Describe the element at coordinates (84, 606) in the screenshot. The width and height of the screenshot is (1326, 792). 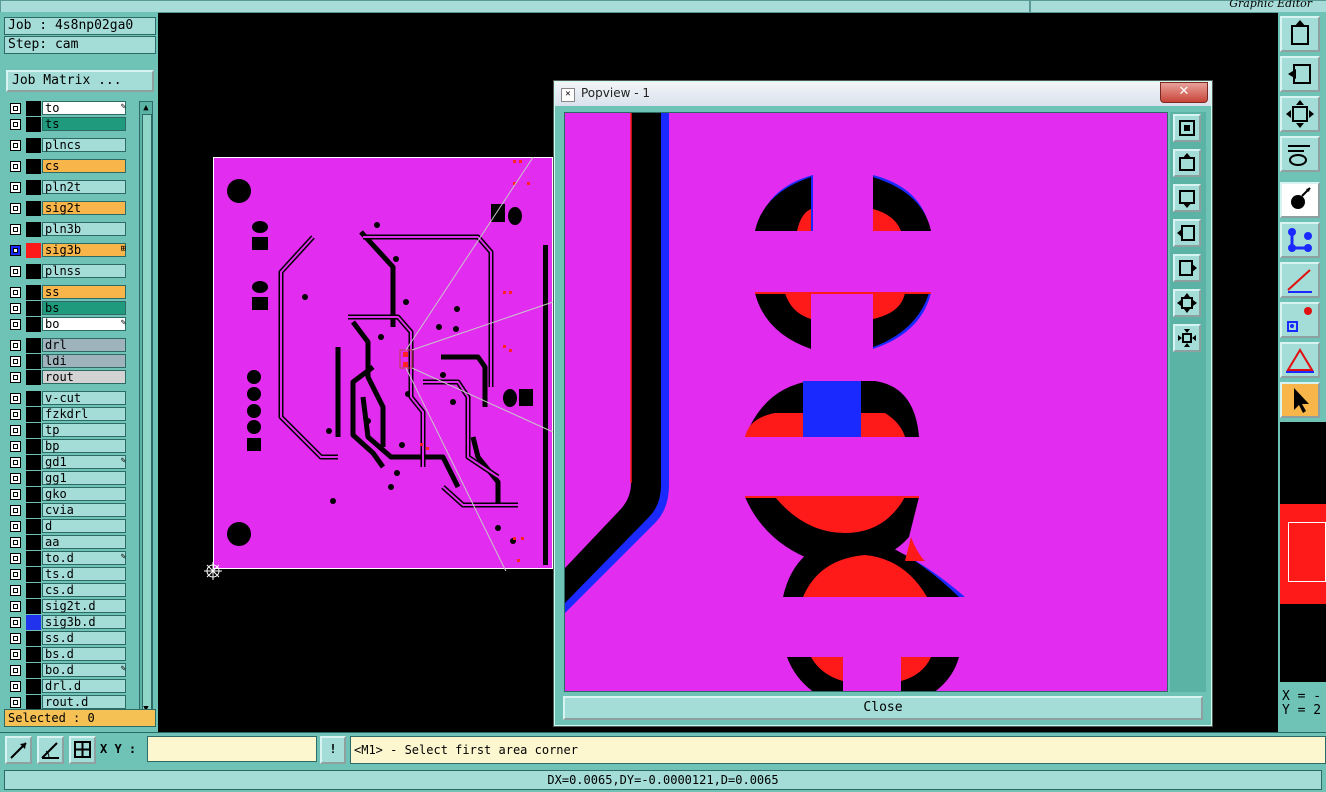
I see `layer-name: sig2t.d` at that location.